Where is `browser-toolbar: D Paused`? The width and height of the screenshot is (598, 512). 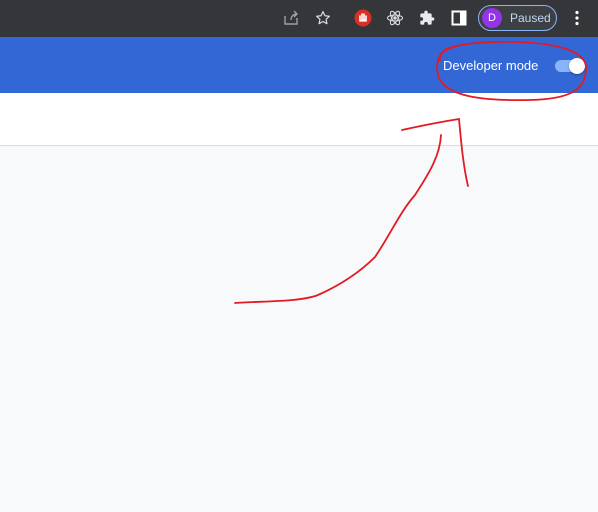
browser-toolbar: D Paused is located at coordinates (299, 18).